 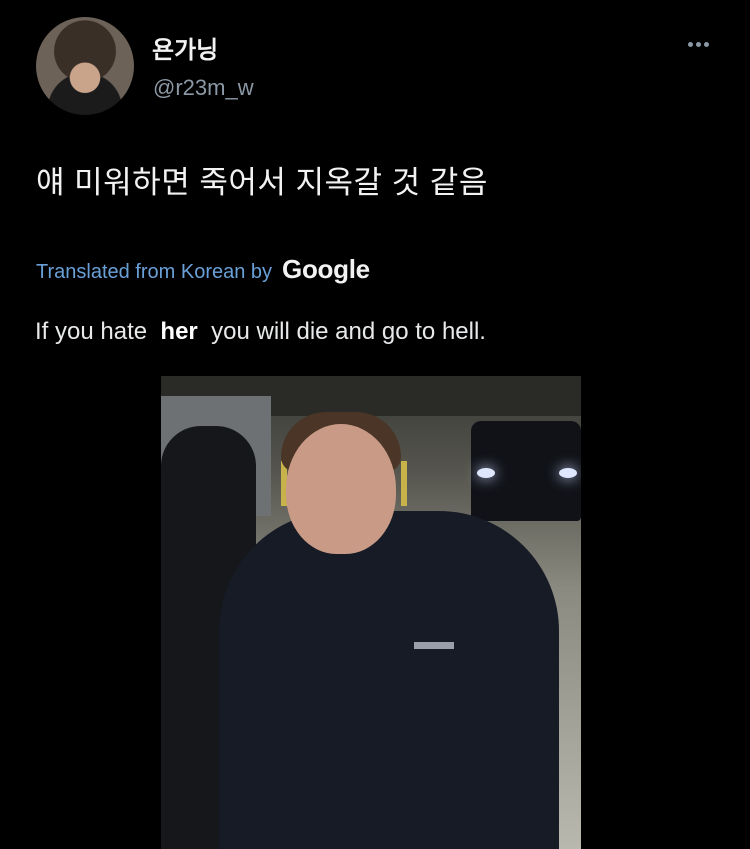 I want to click on google-logo-text: Google, so click(x=326, y=269).